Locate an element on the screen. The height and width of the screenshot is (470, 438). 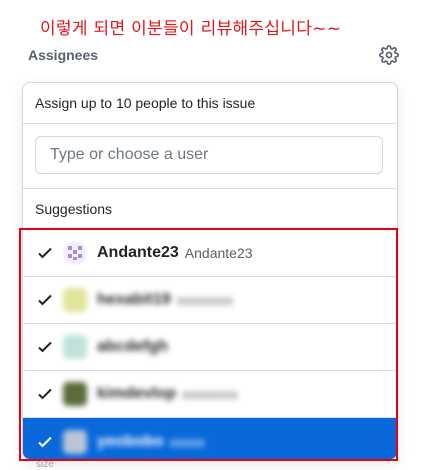
user-item-2: hexabit19 xxxxxxxx is located at coordinates (210, 300).